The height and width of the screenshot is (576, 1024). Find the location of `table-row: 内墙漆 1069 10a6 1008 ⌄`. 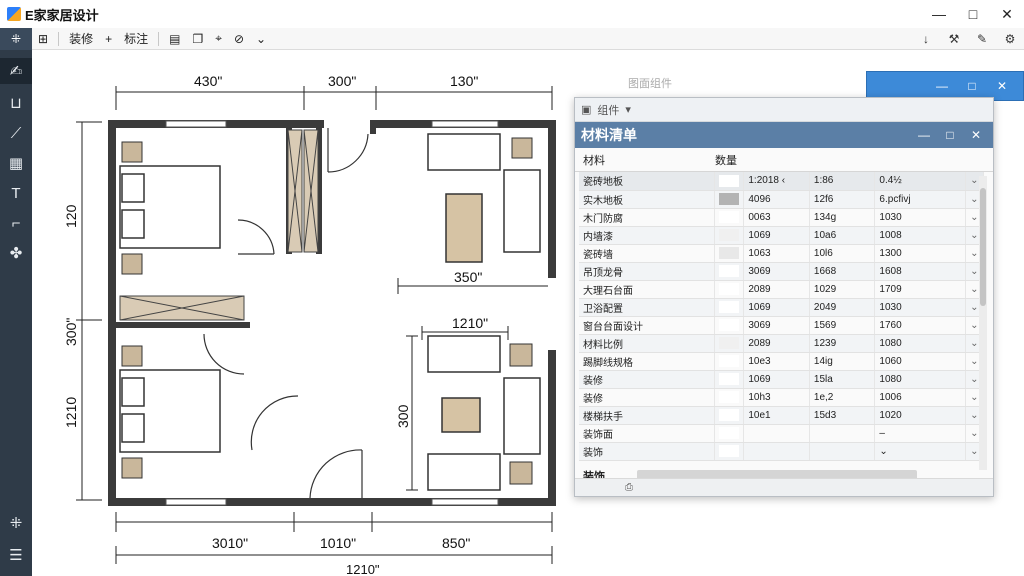

table-row: 内墙漆 1069 10a6 1008 ⌄ is located at coordinates (782, 235).